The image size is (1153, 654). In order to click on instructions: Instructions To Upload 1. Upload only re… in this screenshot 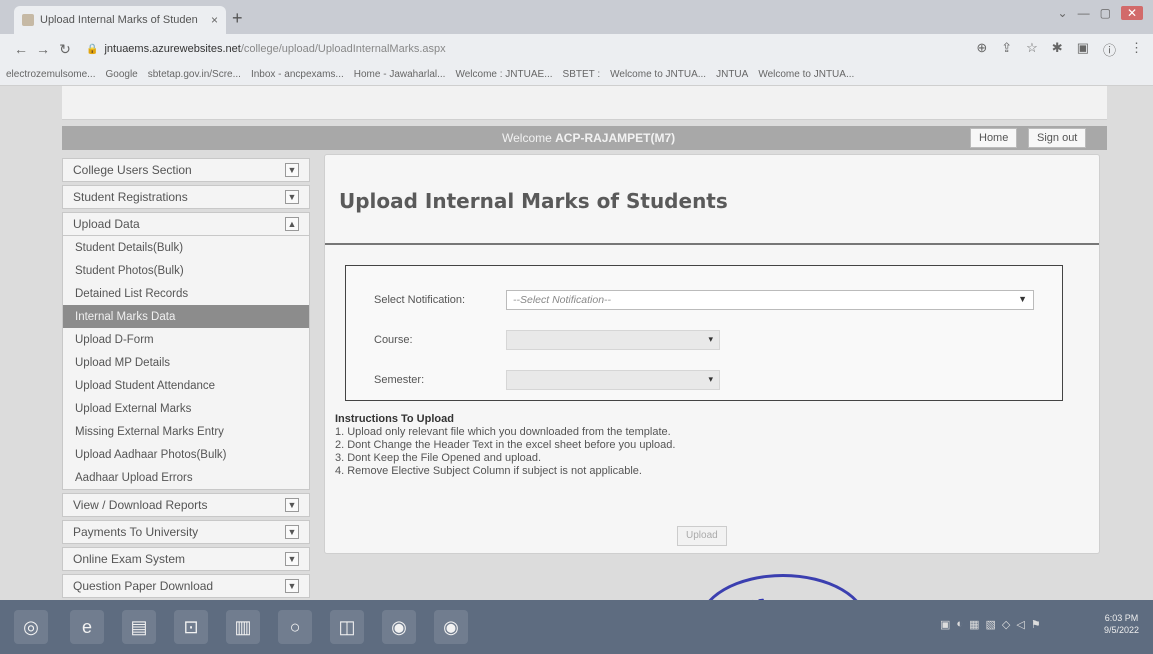, I will do `click(505, 445)`.